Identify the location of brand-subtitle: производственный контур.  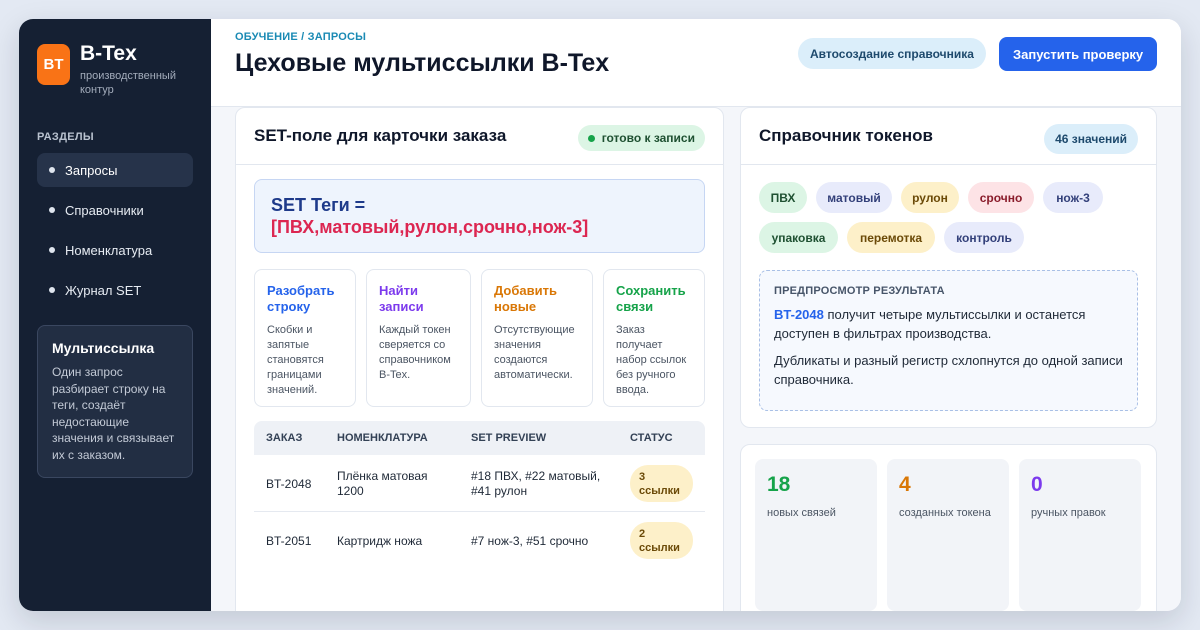
(128, 83).